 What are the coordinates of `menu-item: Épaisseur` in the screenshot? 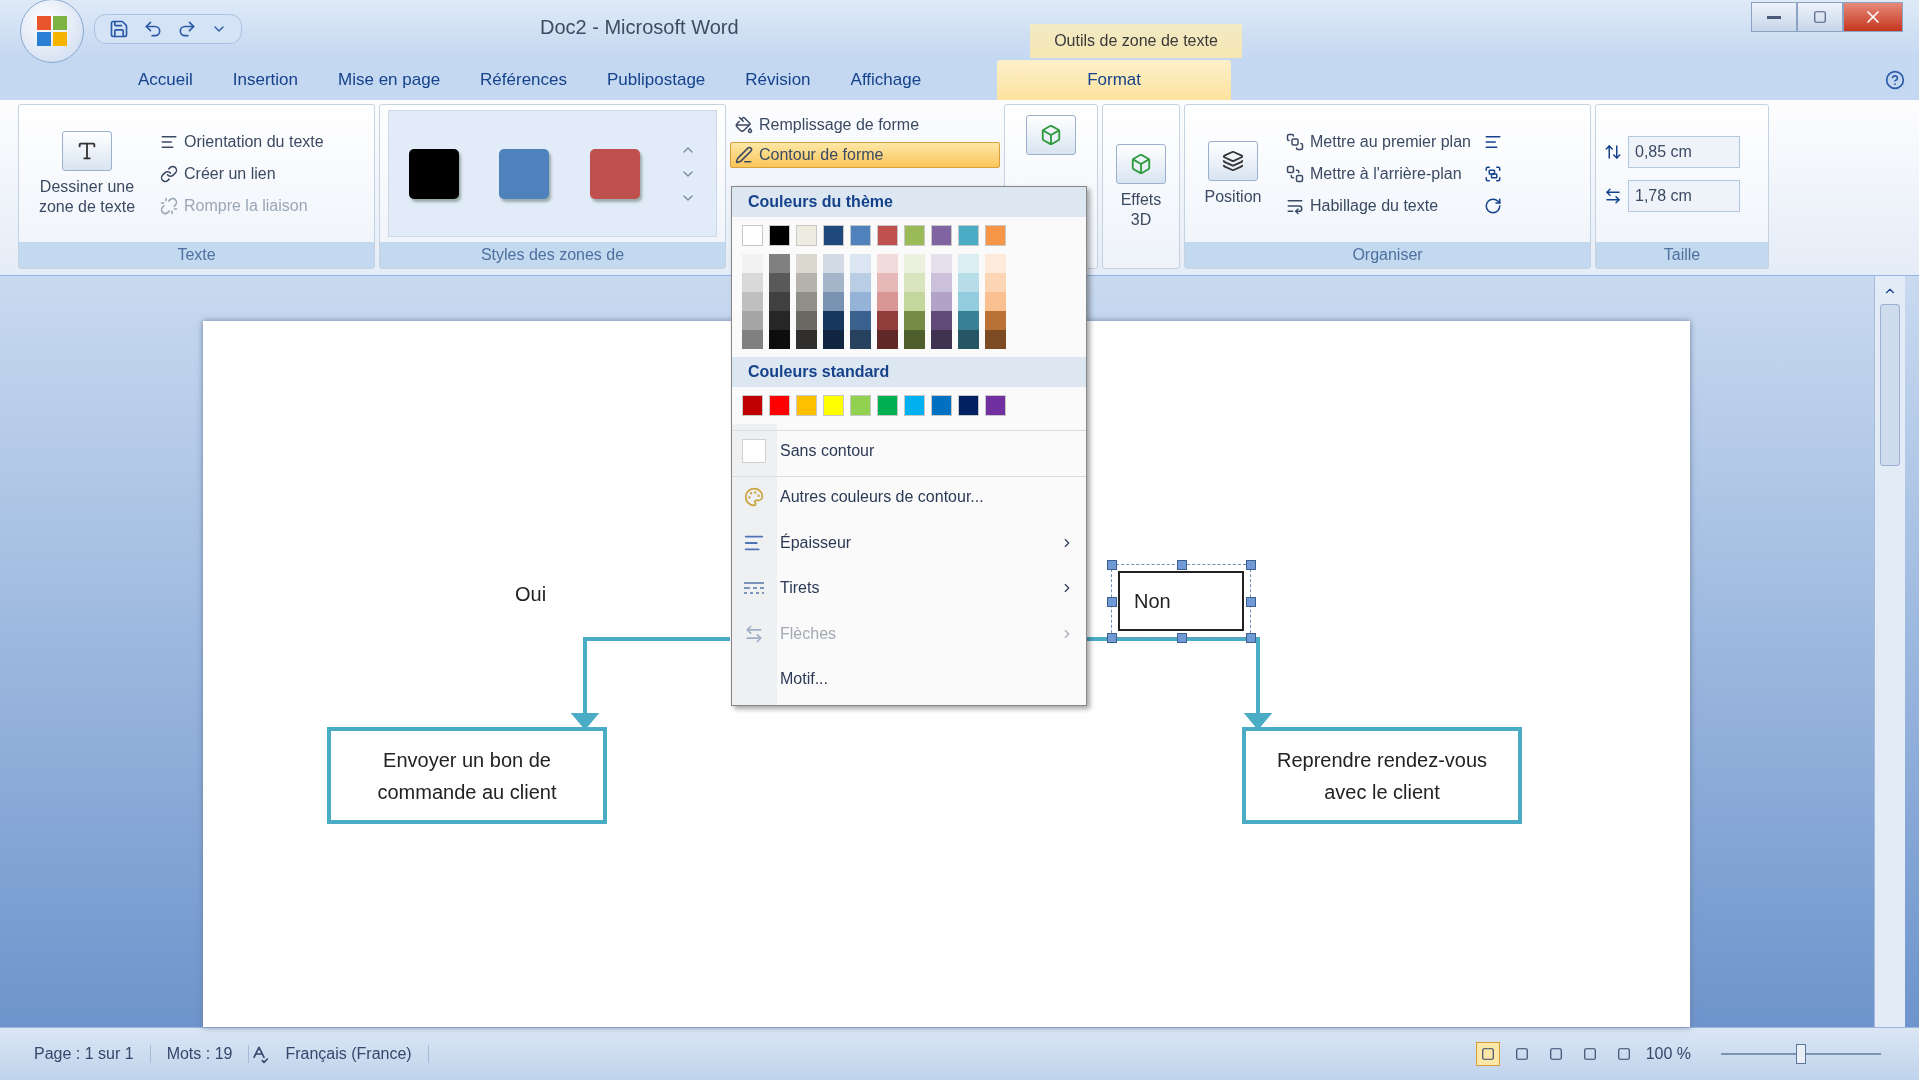 It's located at (909, 542).